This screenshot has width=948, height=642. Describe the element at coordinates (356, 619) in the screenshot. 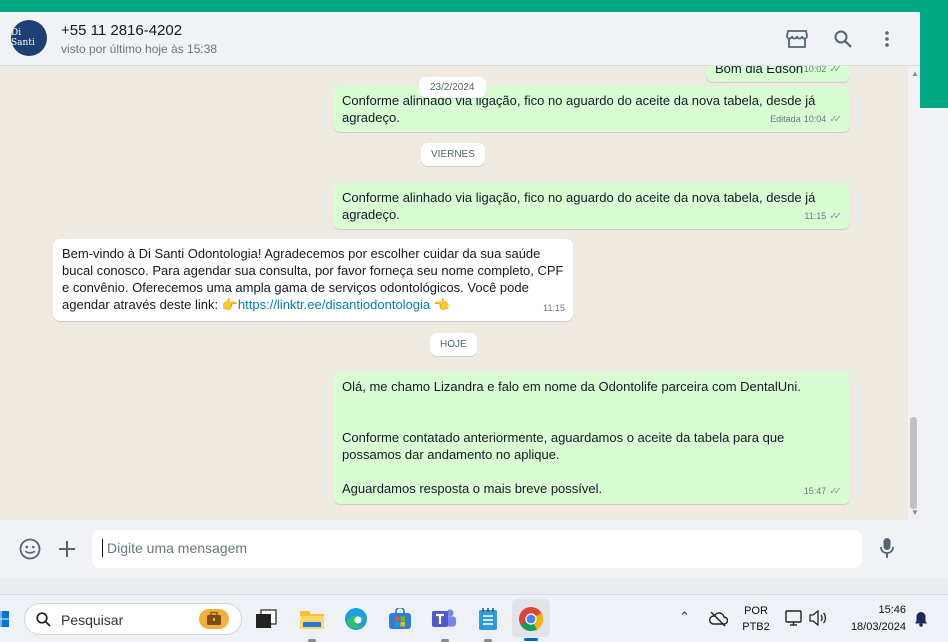

I see `edge-icon` at that location.